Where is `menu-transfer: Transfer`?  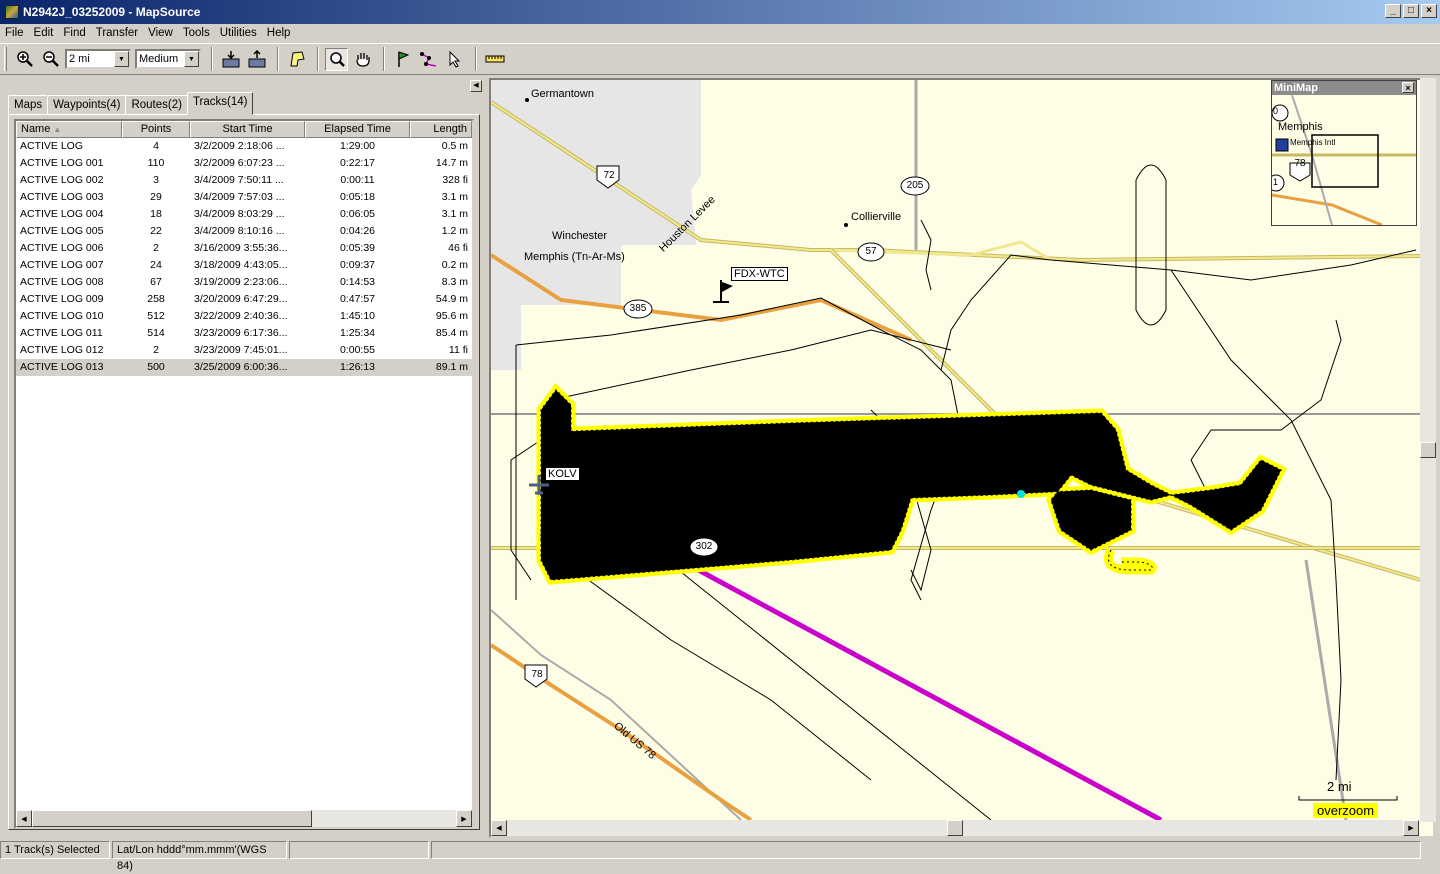
menu-transfer: Transfer is located at coordinates (117, 33).